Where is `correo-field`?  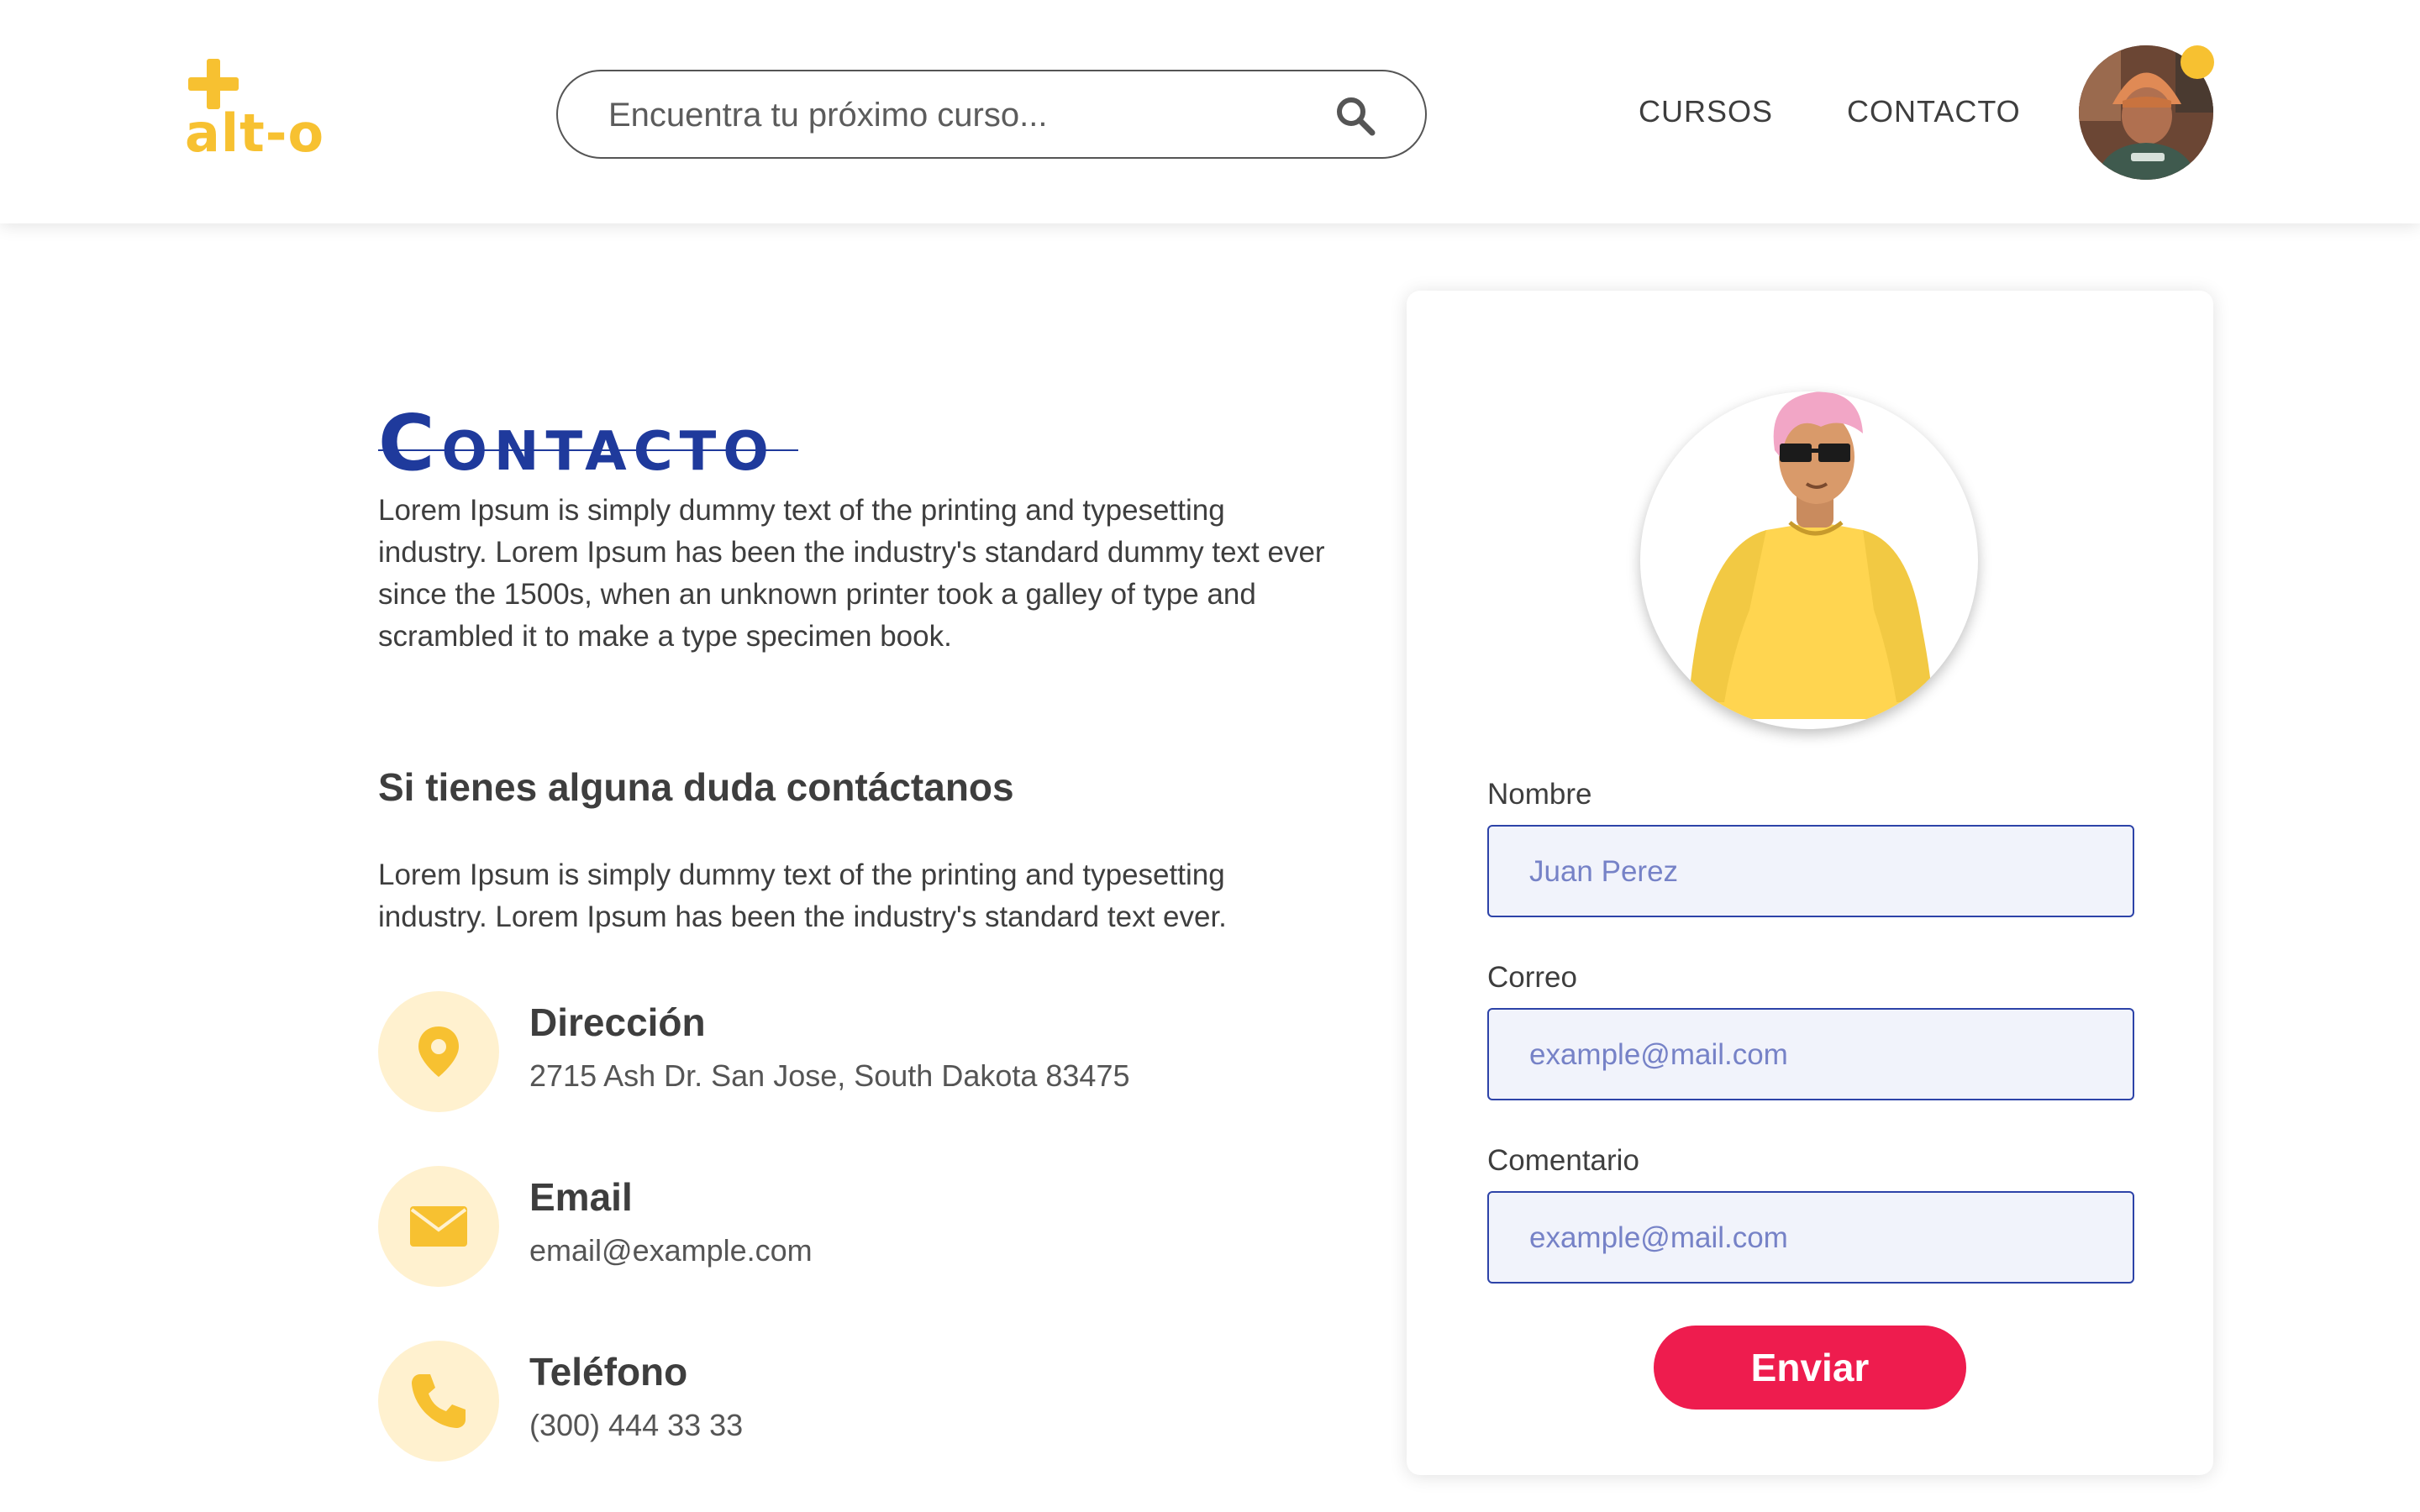 correo-field is located at coordinates (1810, 1054).